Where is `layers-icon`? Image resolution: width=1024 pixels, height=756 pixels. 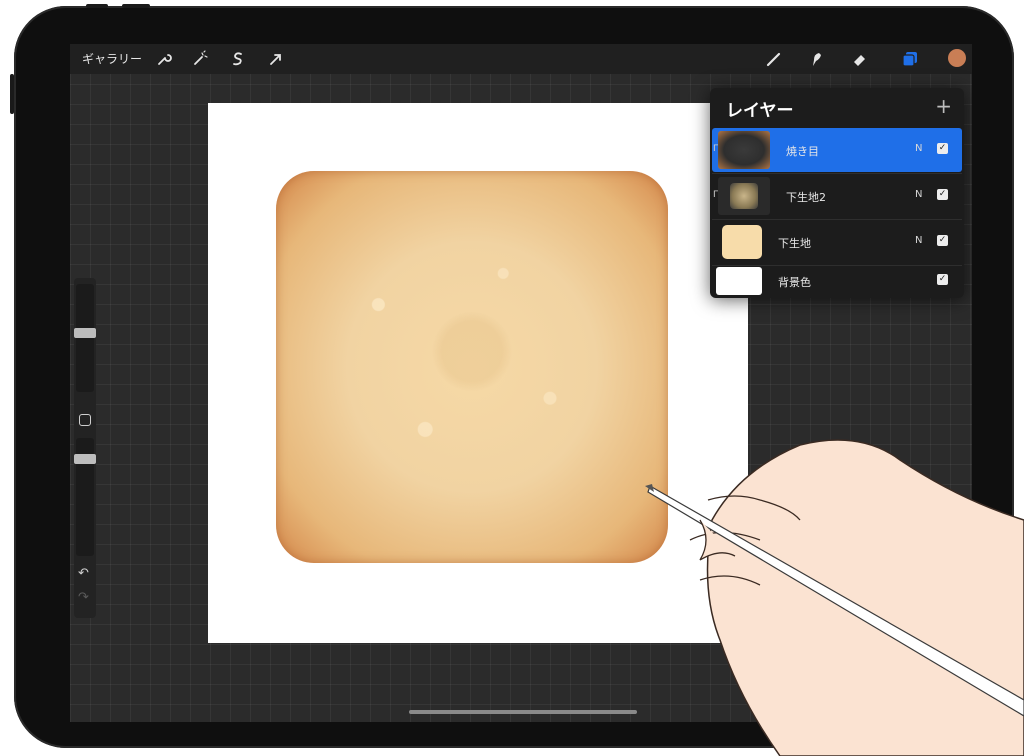
layers-icon is located at coordinates (910, 59).